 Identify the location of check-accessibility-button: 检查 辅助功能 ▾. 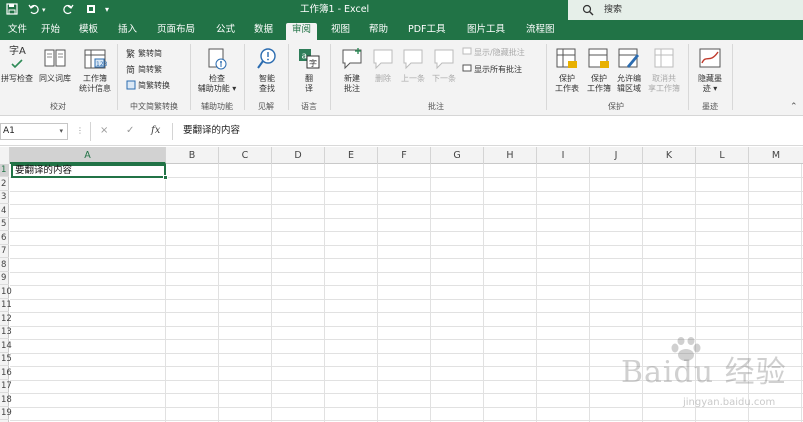
(217, 70).